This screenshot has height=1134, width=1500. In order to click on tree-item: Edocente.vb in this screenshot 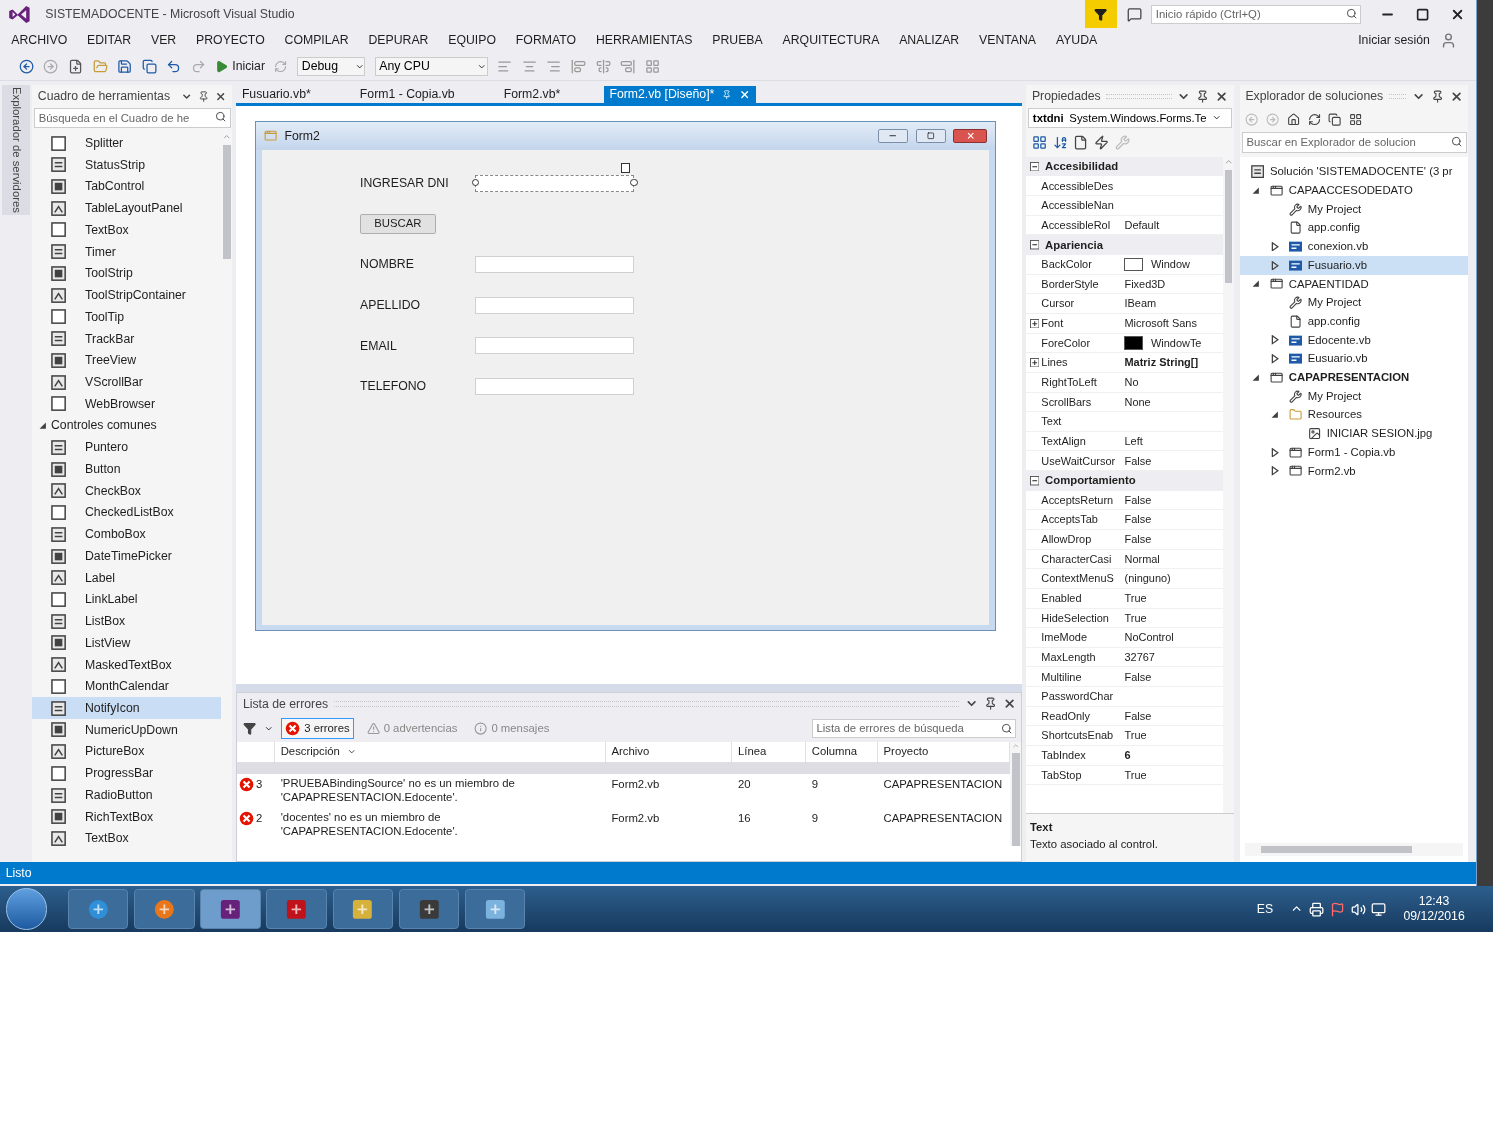, I will do `click(1354, 340)`.